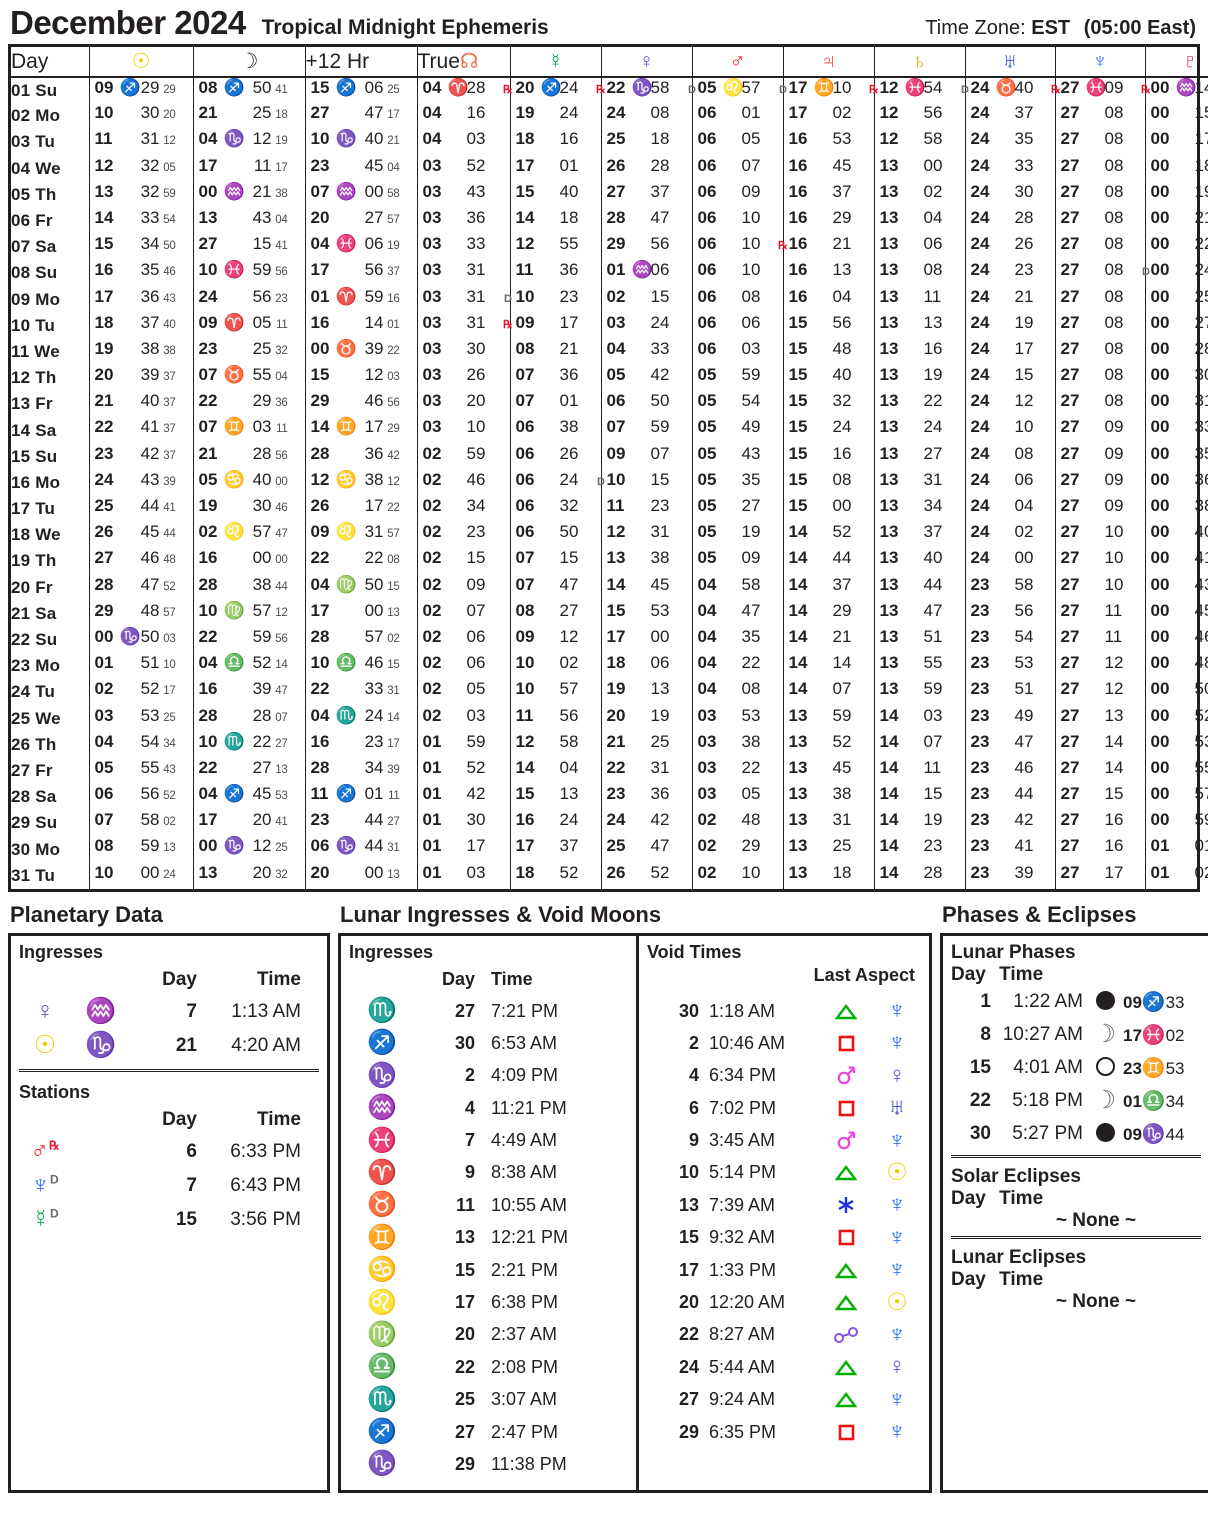  What do you see at coordinates (1201, 348) in the screenshot?
I see `minutes: 28` at bounding box center [1201, 348].